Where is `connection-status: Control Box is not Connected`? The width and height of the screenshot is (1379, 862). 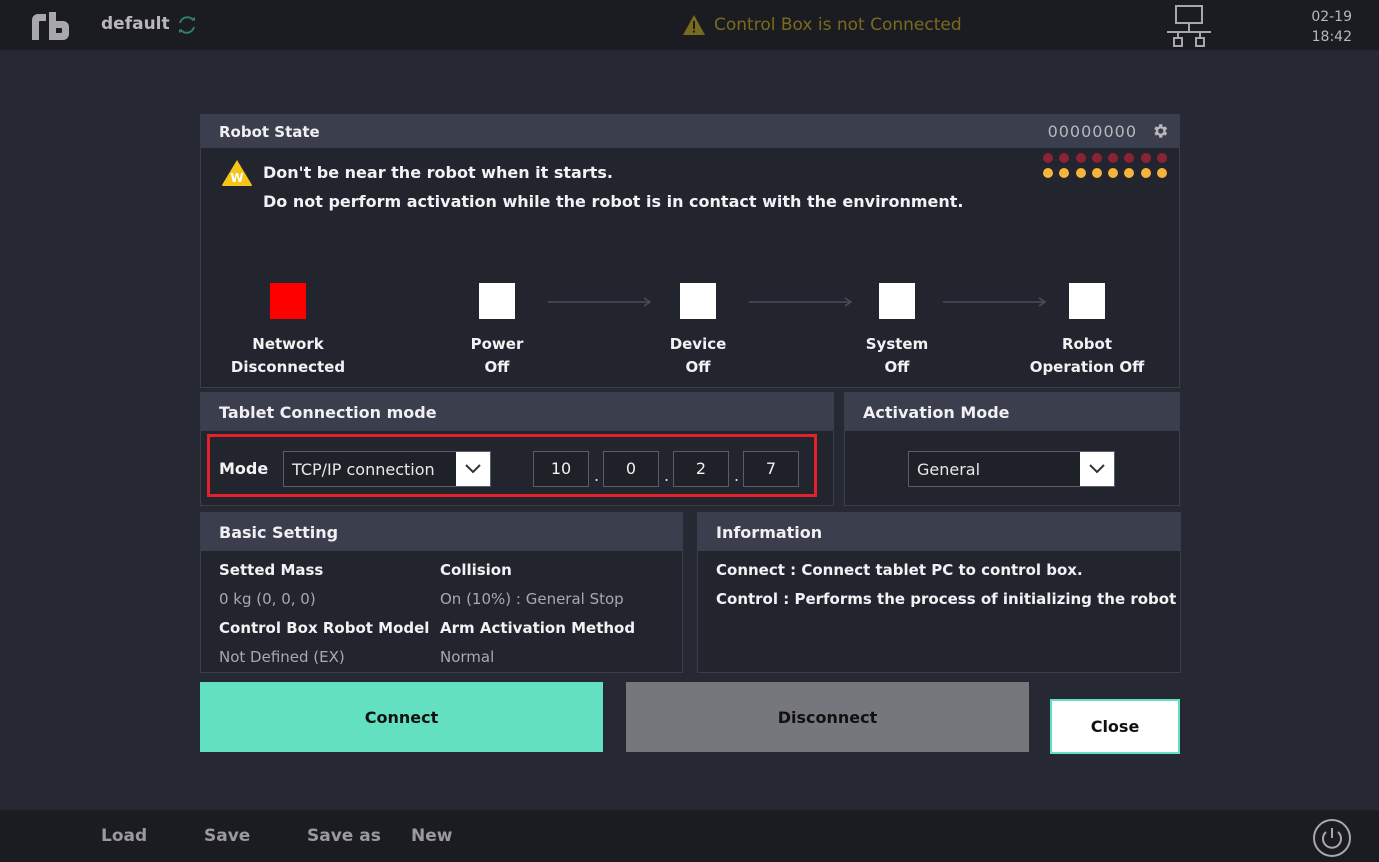
connection-status: Control Box is not Connected is located at coordinates (822, 25).